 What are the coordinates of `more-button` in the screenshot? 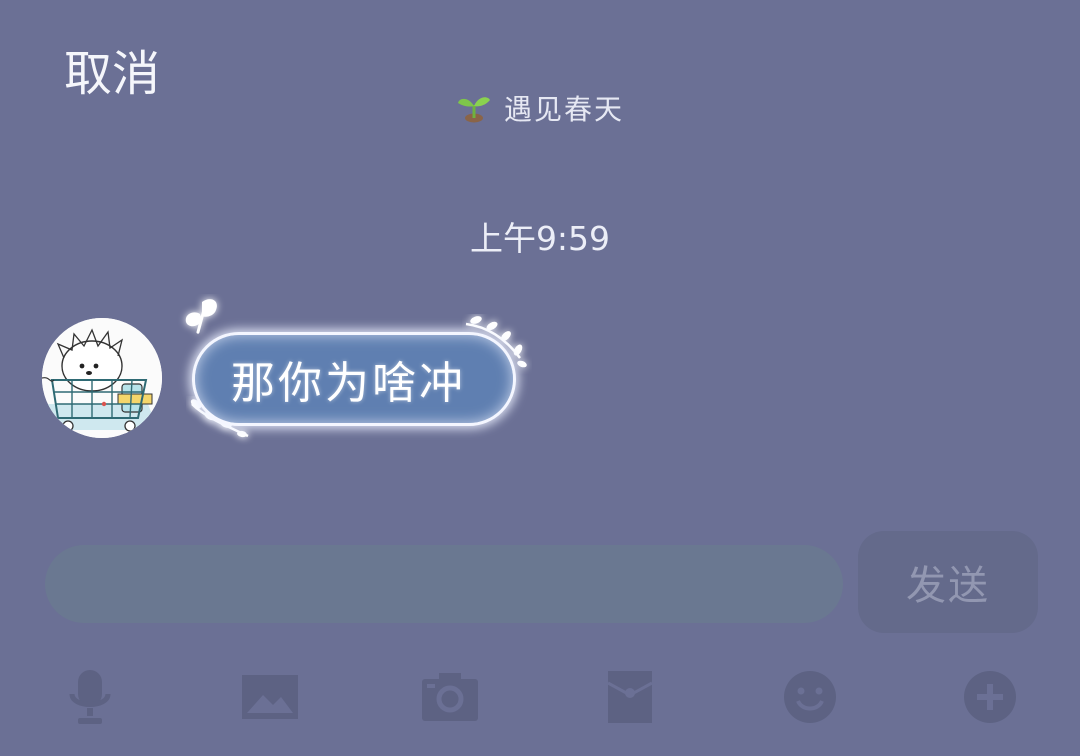 It's located at (990, 697).